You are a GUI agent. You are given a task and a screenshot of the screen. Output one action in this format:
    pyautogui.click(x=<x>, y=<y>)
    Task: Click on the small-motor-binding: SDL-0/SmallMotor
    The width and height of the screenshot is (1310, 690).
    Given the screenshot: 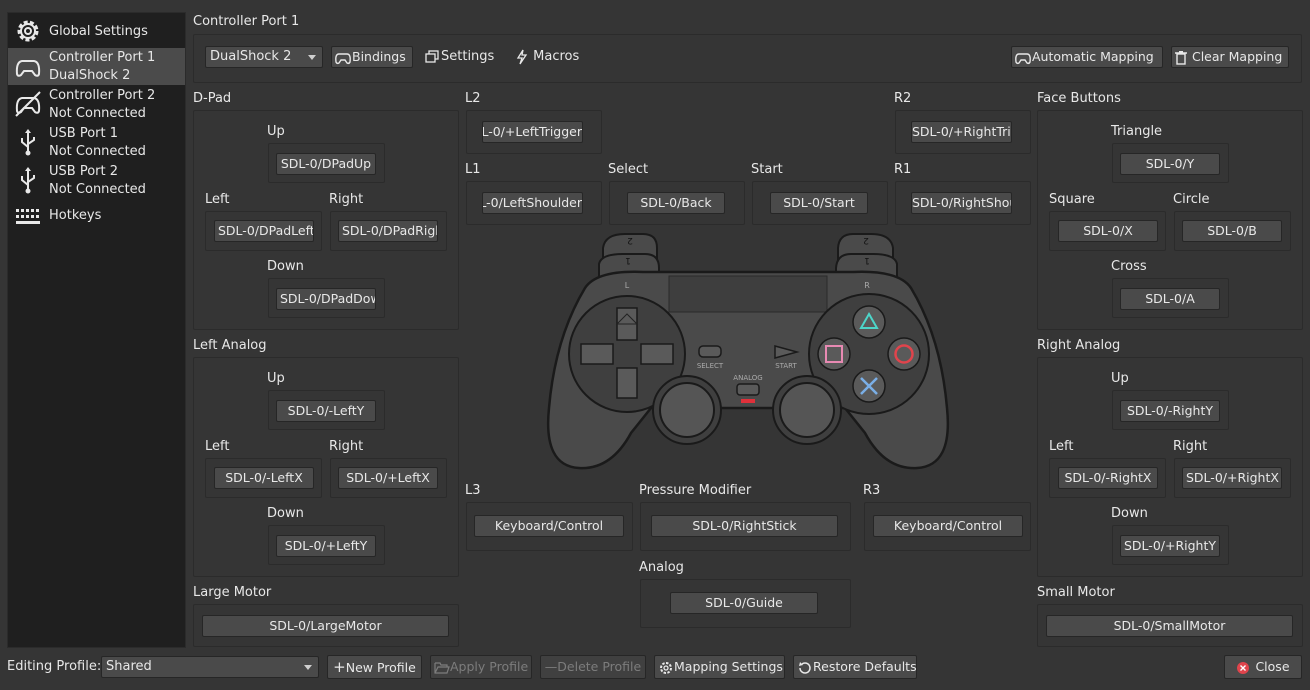 What is the action you would take?
    pyautogui.click(x=1169, y=626)
    